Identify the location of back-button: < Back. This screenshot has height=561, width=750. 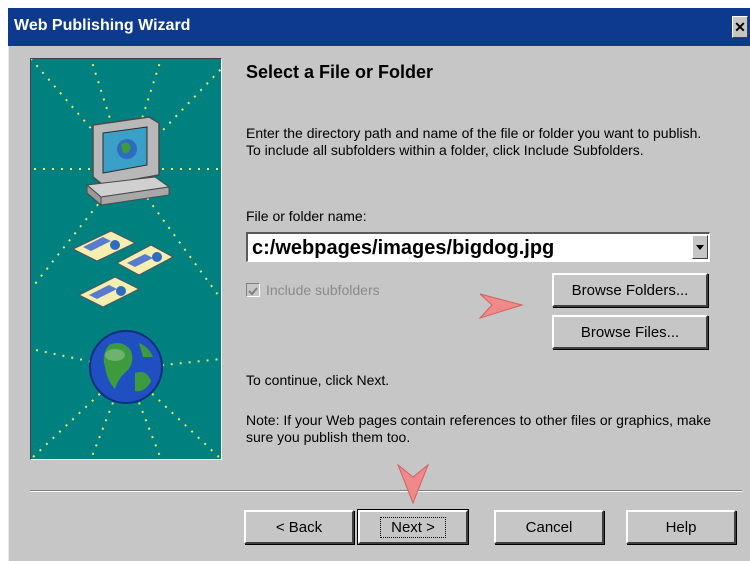
(299, 527).